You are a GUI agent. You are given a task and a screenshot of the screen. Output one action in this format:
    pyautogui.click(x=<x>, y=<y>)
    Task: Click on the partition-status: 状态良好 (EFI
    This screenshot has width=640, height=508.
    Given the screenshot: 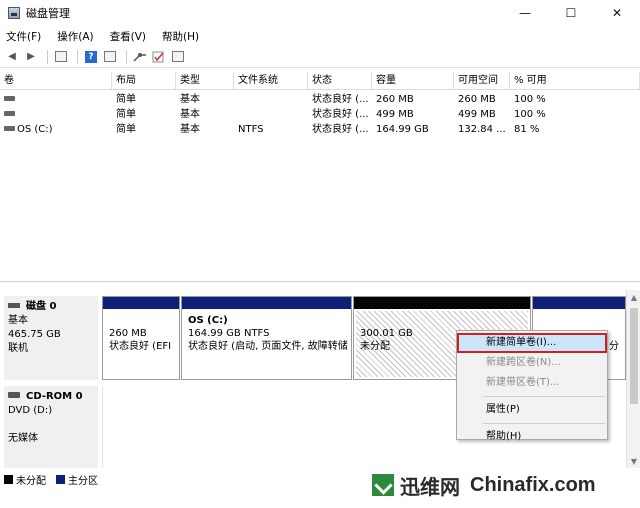 What is the action you would take?
    pyautogui.click(x=140, y=346)
    